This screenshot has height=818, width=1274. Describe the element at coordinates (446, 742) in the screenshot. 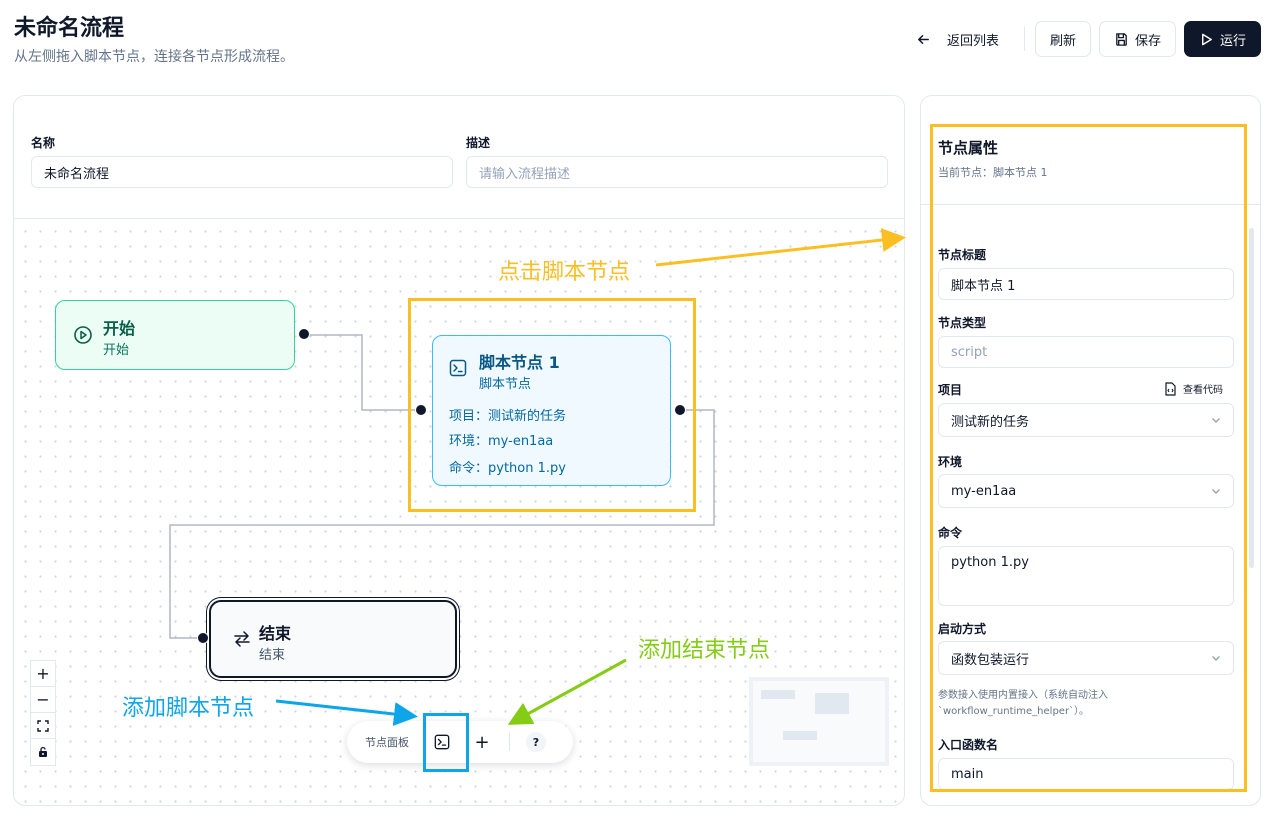

I see `annotation-palette-box` at that location.